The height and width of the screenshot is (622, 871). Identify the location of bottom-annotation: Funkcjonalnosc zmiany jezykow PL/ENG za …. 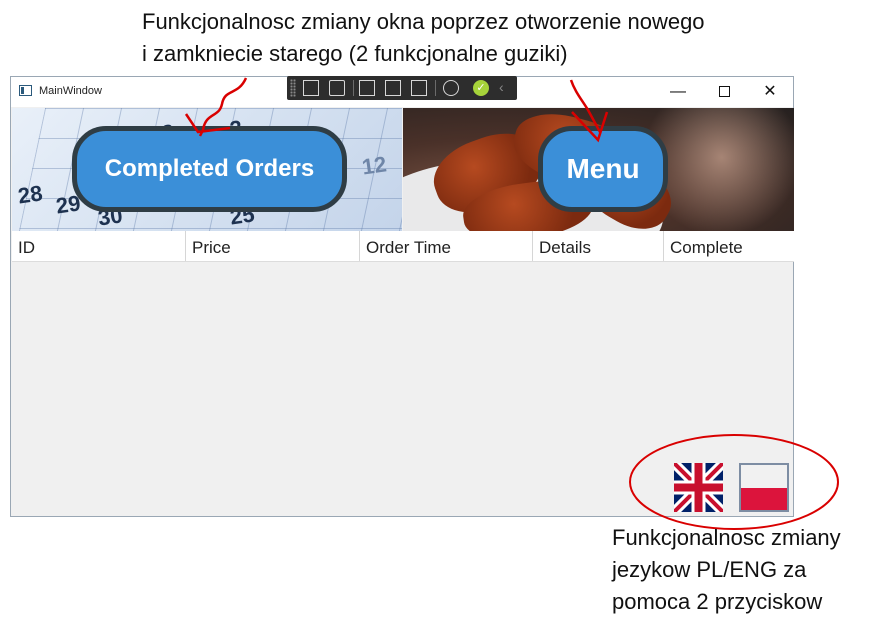
(740, 570).